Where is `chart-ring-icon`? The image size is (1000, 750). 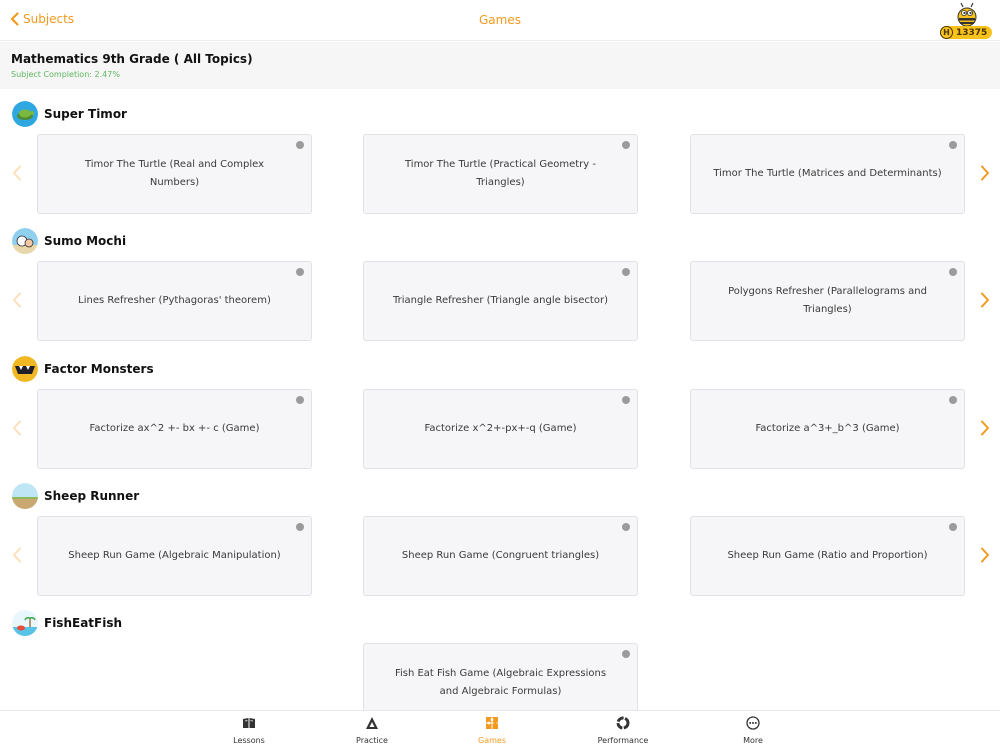 chart-ring-icon is located at coordinates (623, 723).